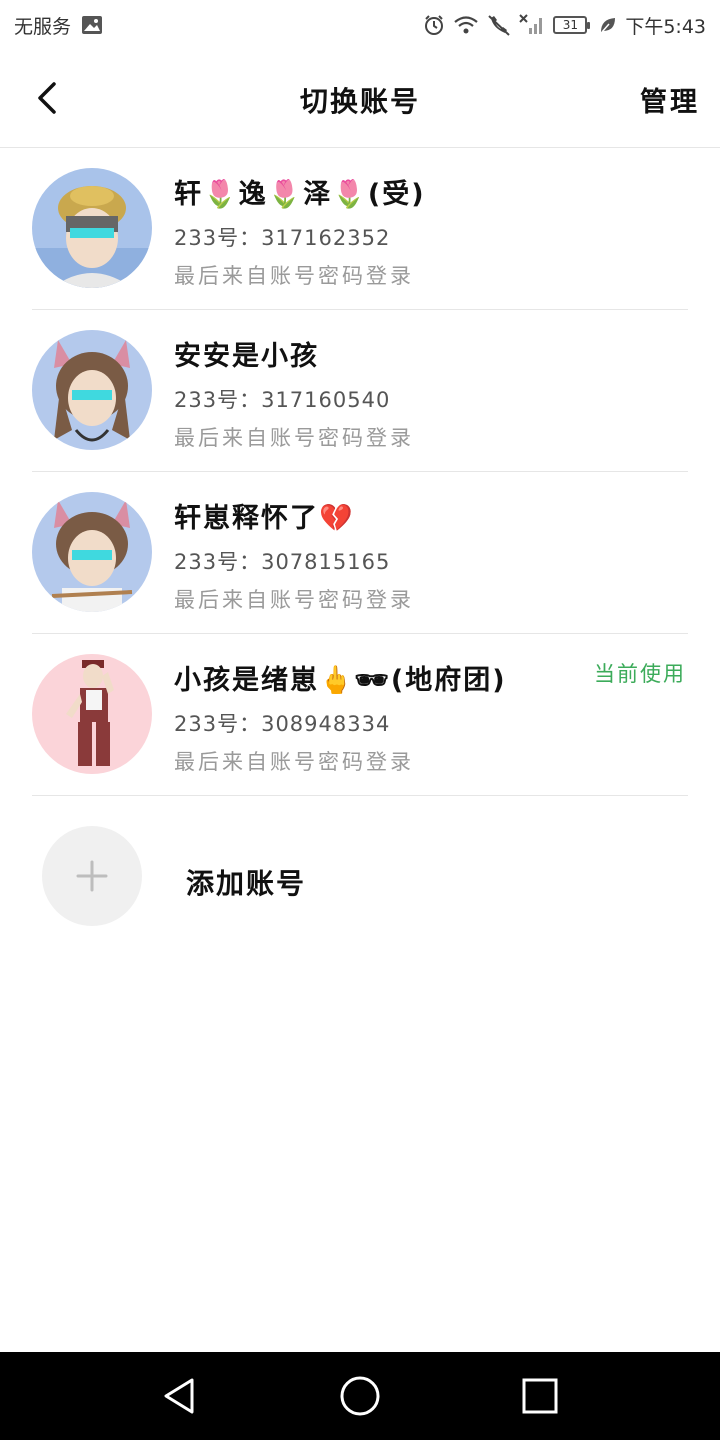 This screenshot has width=720, height=1440. I want to click on carrier-label: 无服务, so click(43, 26).